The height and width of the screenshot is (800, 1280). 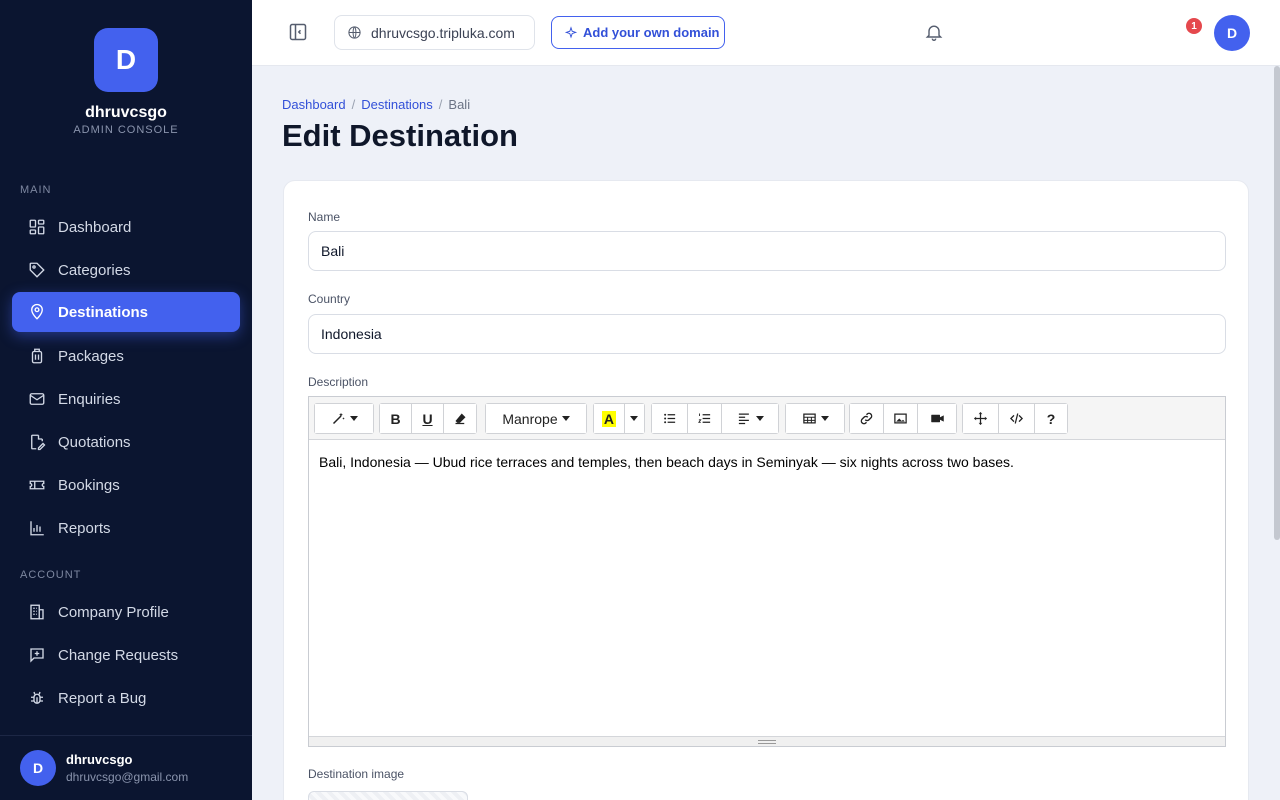 I want to click on video-icon, so click(x=937, y=418).